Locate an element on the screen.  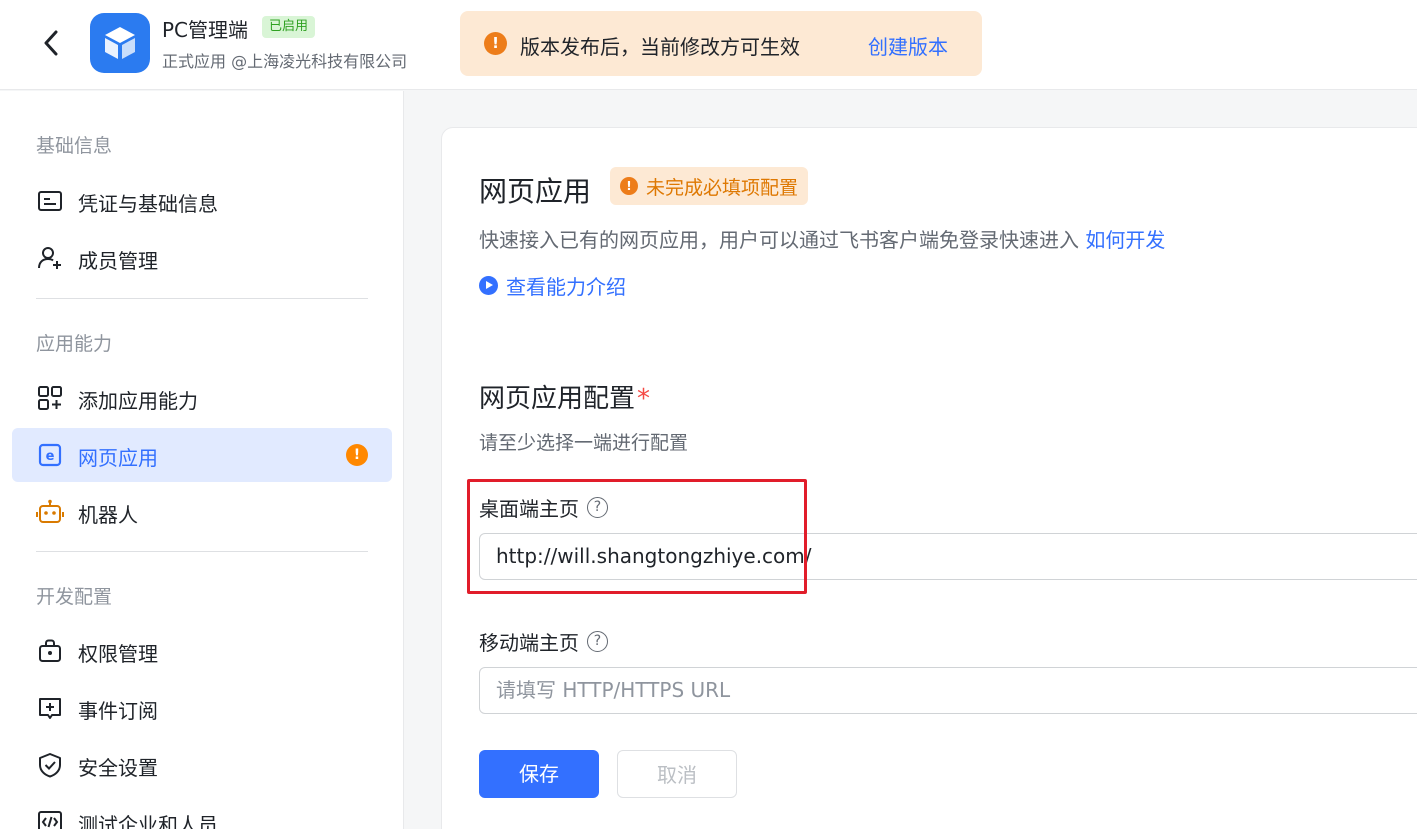
page-title: 网页应用 is located at coordinates (535, 191).